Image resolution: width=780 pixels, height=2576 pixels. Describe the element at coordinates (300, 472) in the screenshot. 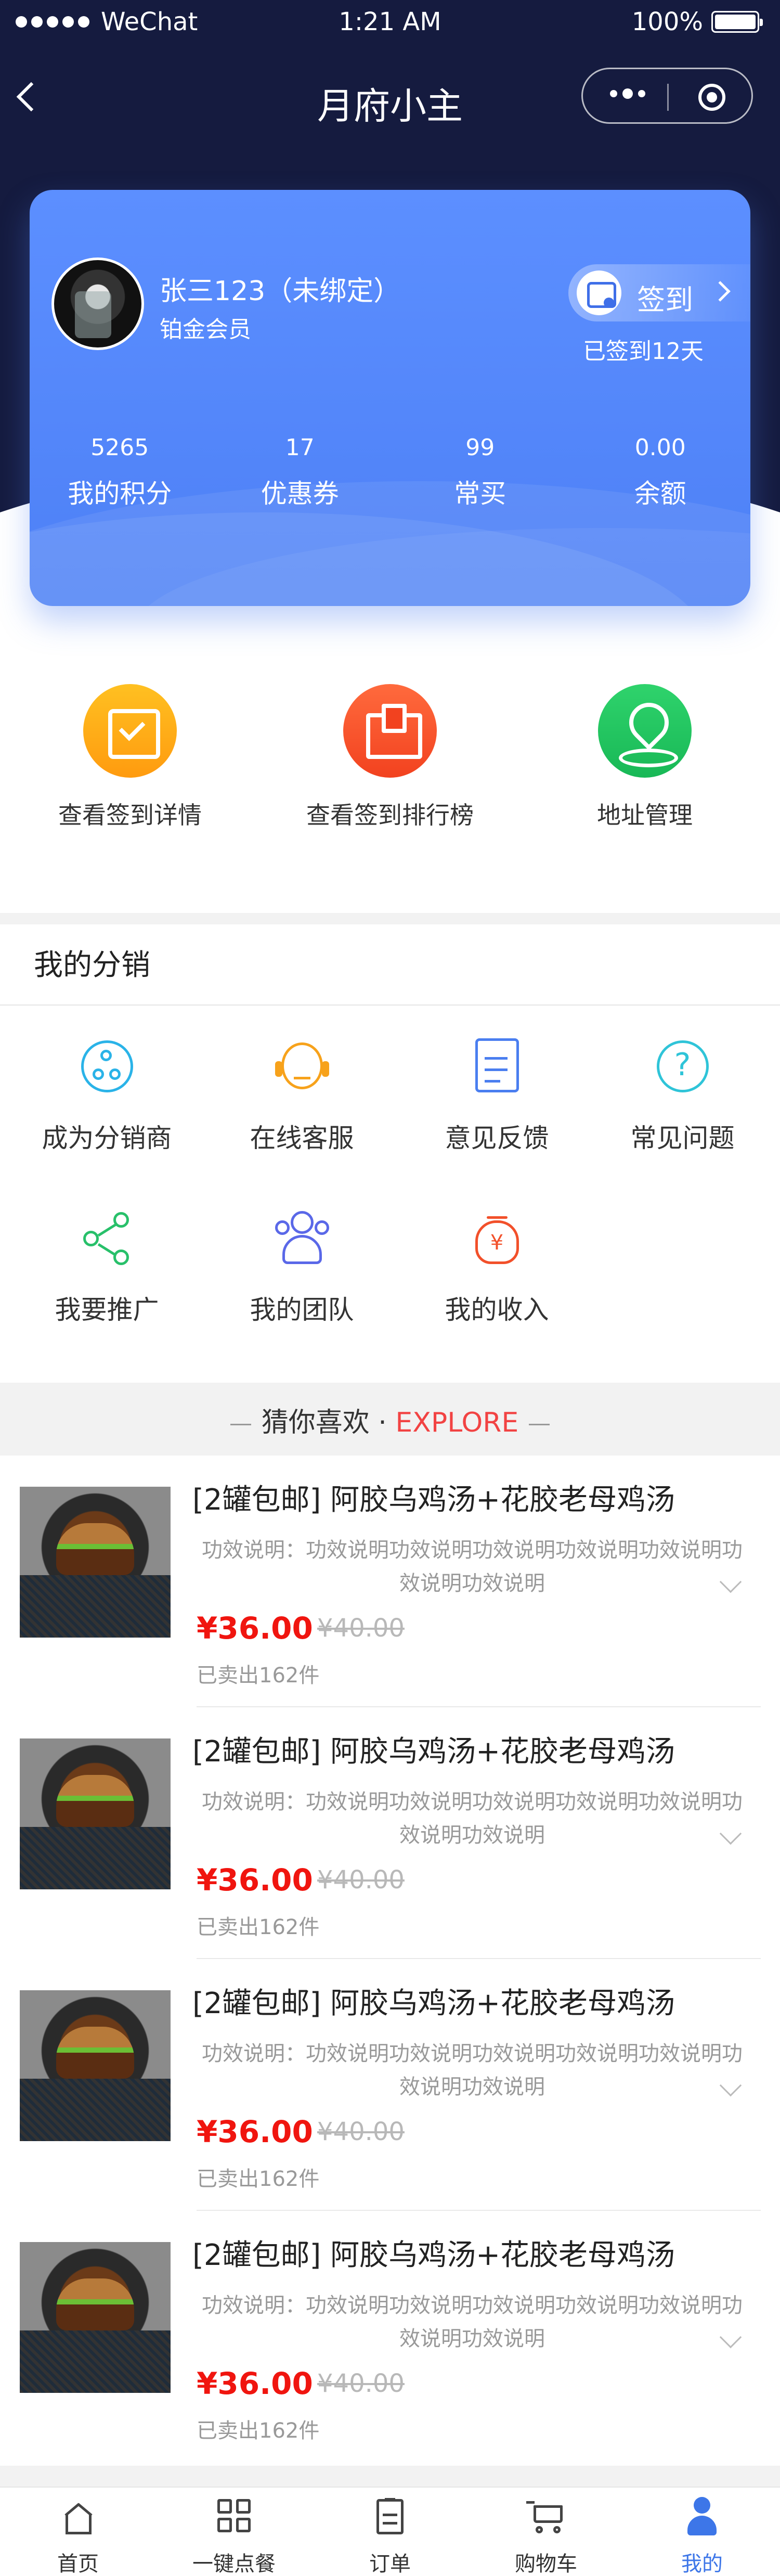

I see `stat-coupons: 17 优惠券` at that location.